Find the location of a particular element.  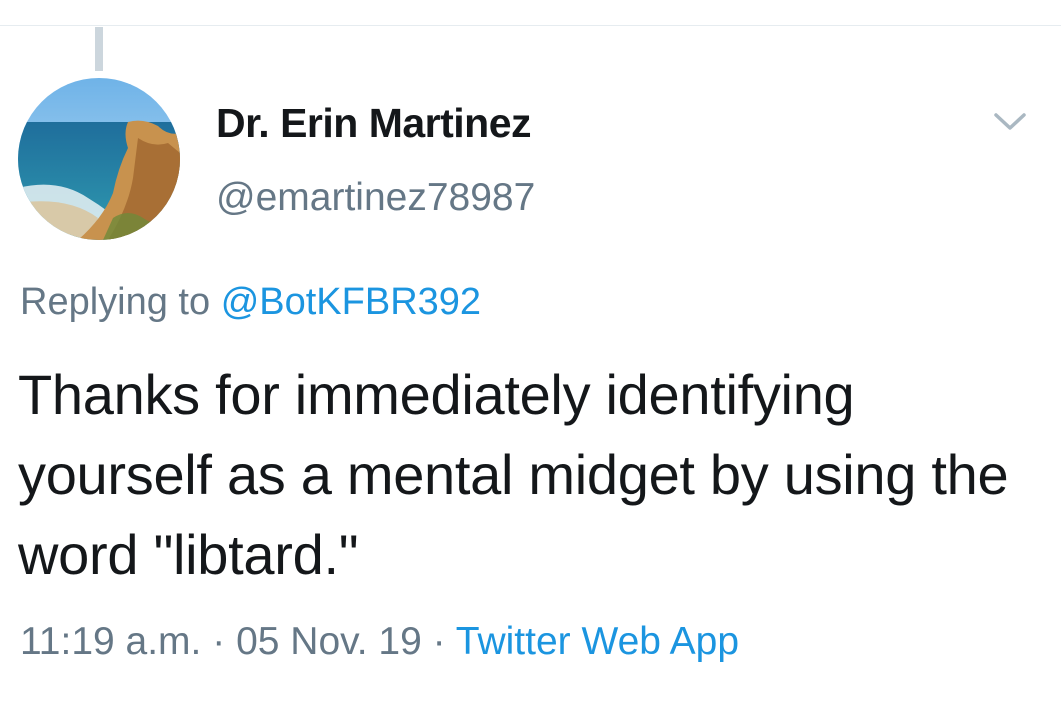

reply-mention-link: @BotKFBR392 is located at coordinates (351, 302).